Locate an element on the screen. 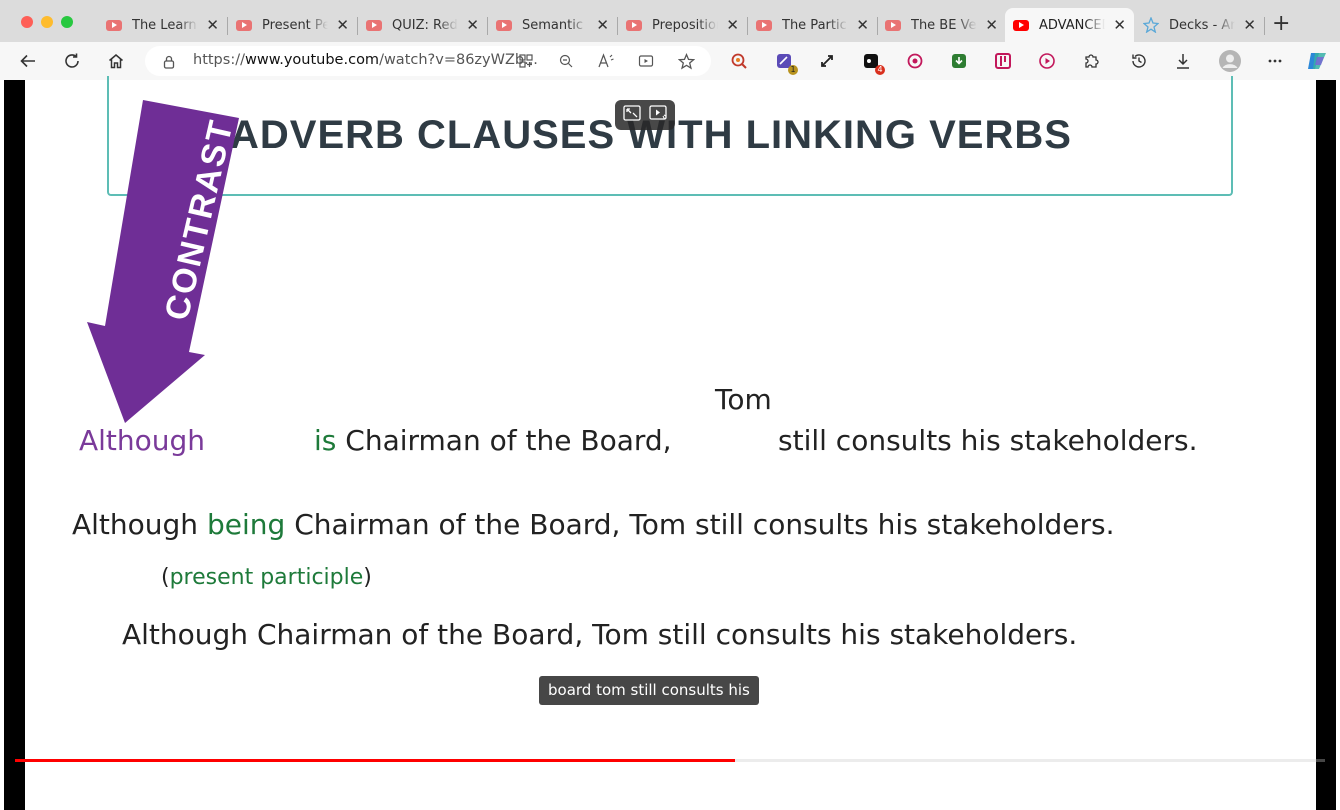  line2-although: Although is located at coordinates (135, 524).